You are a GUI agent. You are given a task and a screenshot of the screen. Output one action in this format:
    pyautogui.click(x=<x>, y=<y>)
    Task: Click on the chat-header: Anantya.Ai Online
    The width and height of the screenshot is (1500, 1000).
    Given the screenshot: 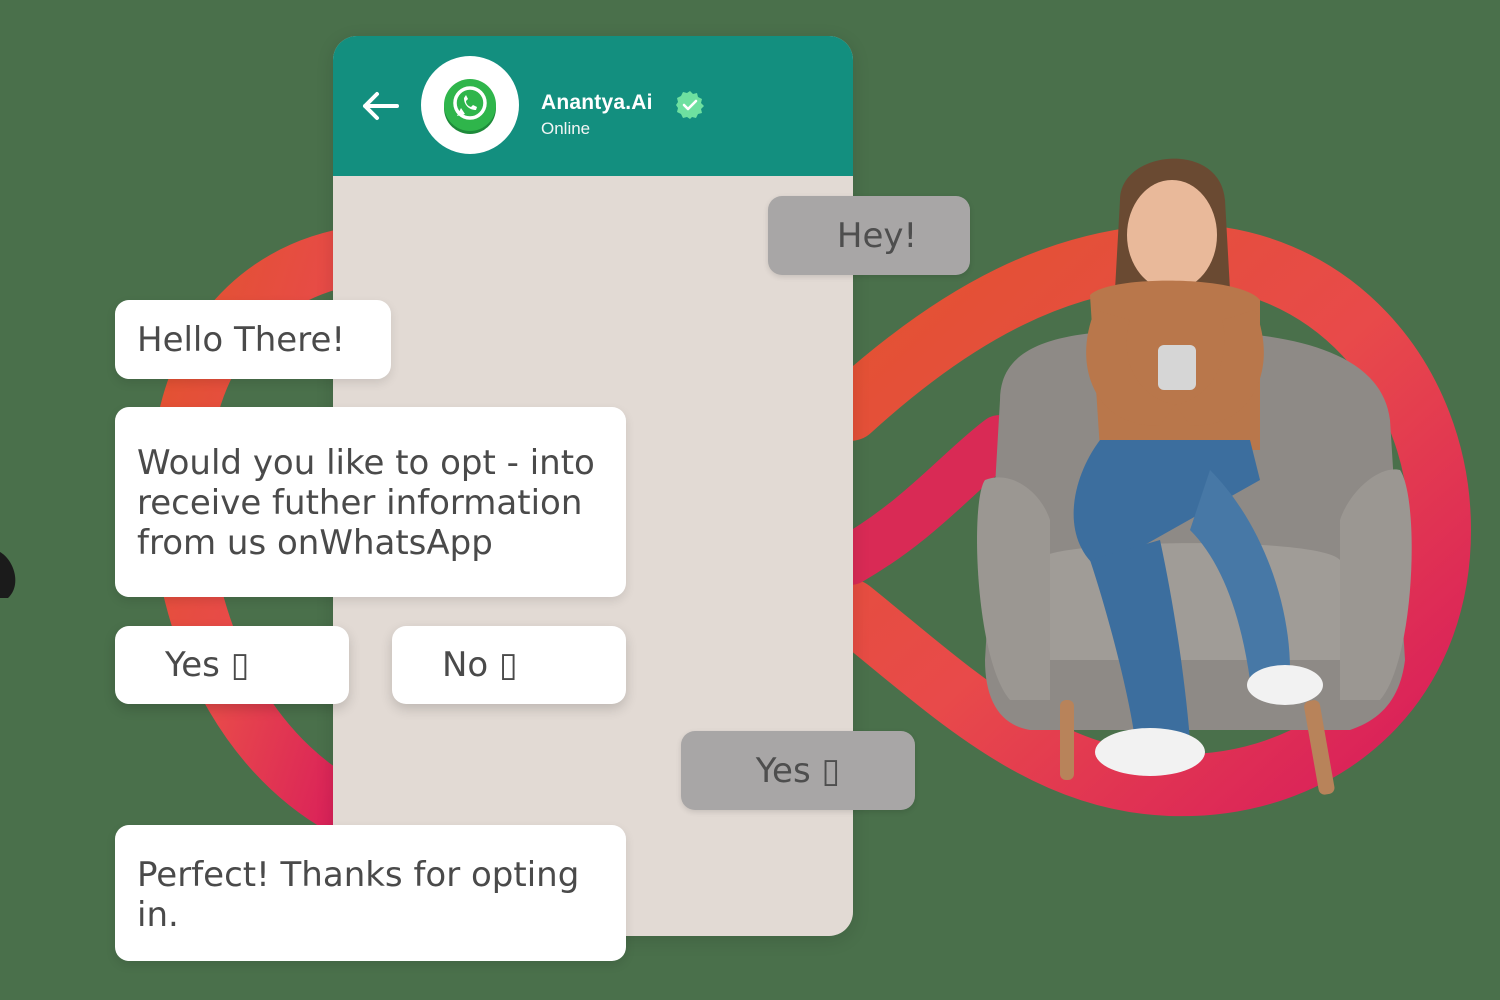 What is the action you would take?
    pyautogui.click(x=593, y=106)
    